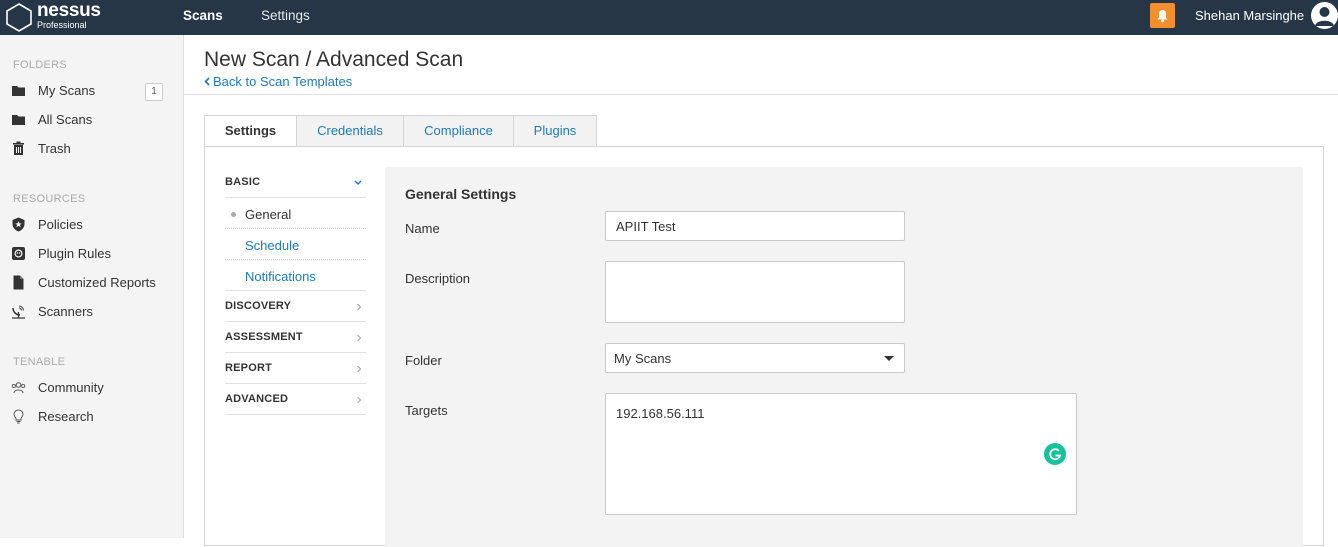 Image resolution: width=1338 pixels, height=547 pixels. I want to click on subnav-item-notifications: Notifications, so click(295, 275).